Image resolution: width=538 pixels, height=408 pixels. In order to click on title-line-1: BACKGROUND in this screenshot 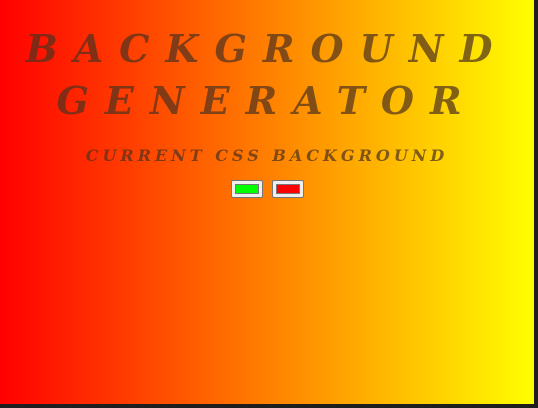, I will do `click(267, 48)`.